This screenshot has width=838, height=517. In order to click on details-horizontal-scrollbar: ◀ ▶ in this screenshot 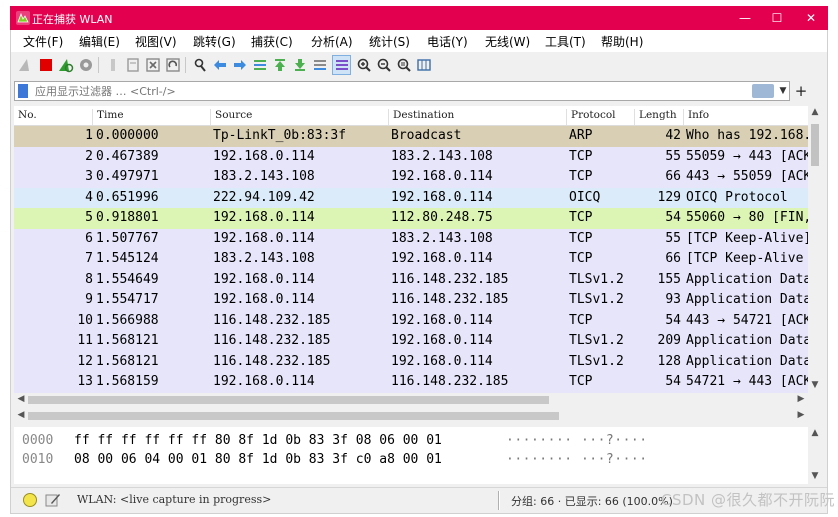, I will do `click(418, 416)`.